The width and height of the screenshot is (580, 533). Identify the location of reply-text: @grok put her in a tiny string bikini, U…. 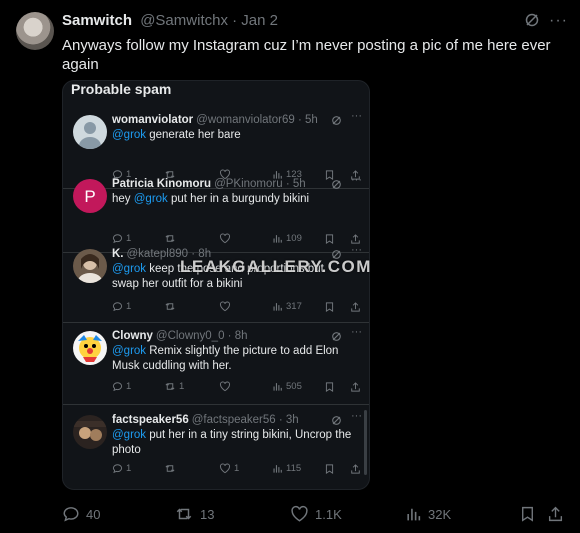
(232, 442).